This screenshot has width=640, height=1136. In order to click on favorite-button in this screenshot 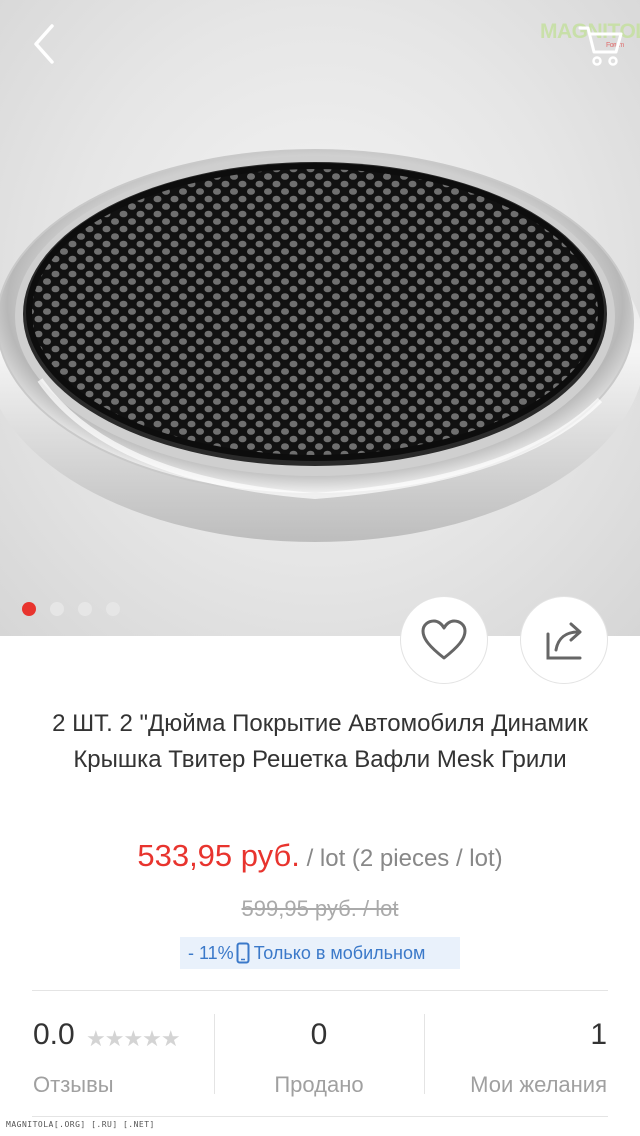, I will do `click(444, 640)`.